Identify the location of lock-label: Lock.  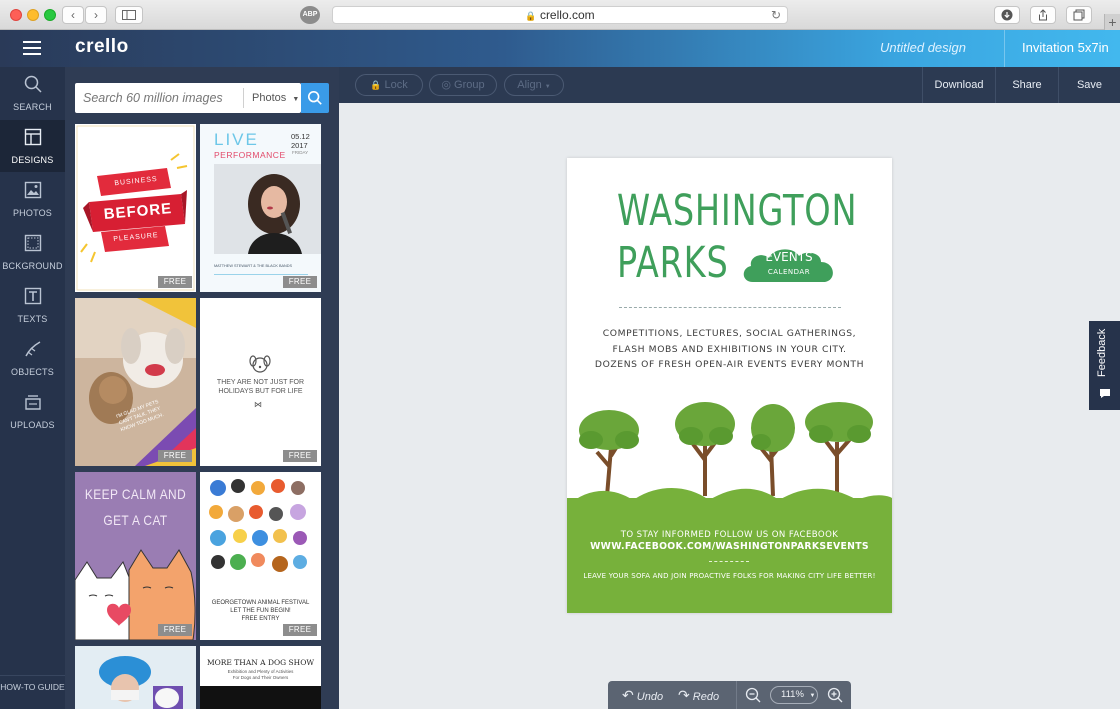
(396, 85).